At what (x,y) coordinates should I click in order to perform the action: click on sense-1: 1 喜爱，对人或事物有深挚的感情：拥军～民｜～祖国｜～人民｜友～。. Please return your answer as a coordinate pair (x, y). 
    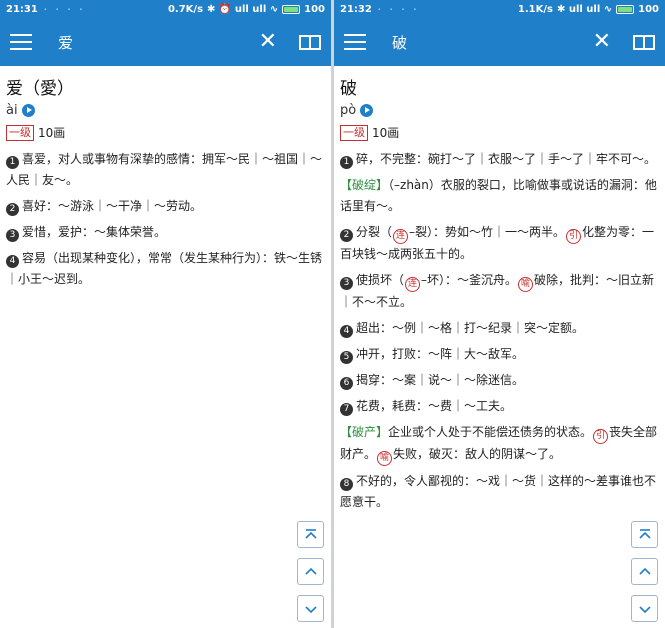
    Looking at the image, I should click on (164, 169).